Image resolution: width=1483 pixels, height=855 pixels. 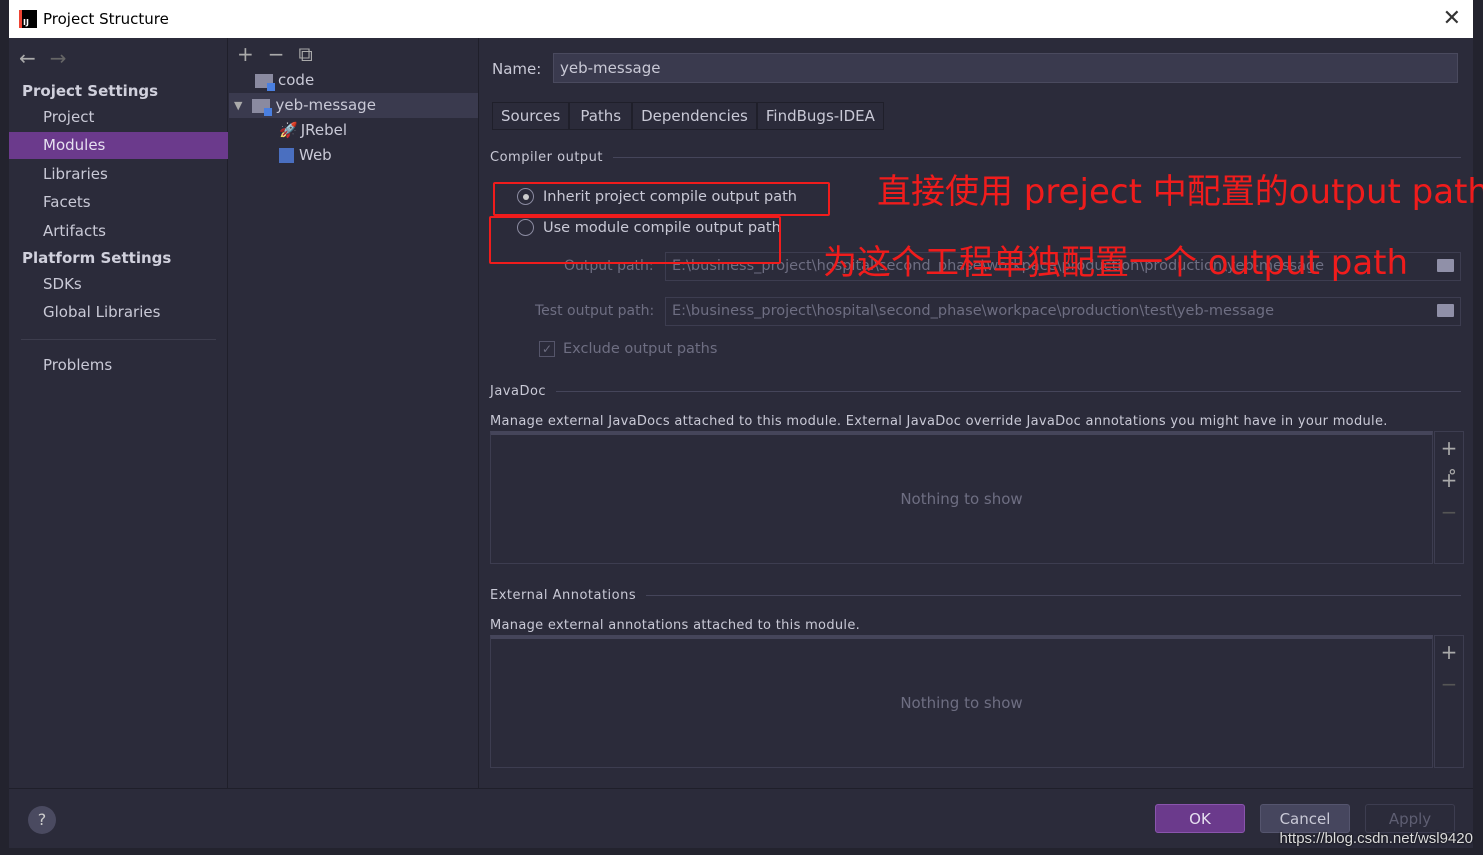 I want to click on intellij-logo-icon: IJ, so click(x=28, y=19).